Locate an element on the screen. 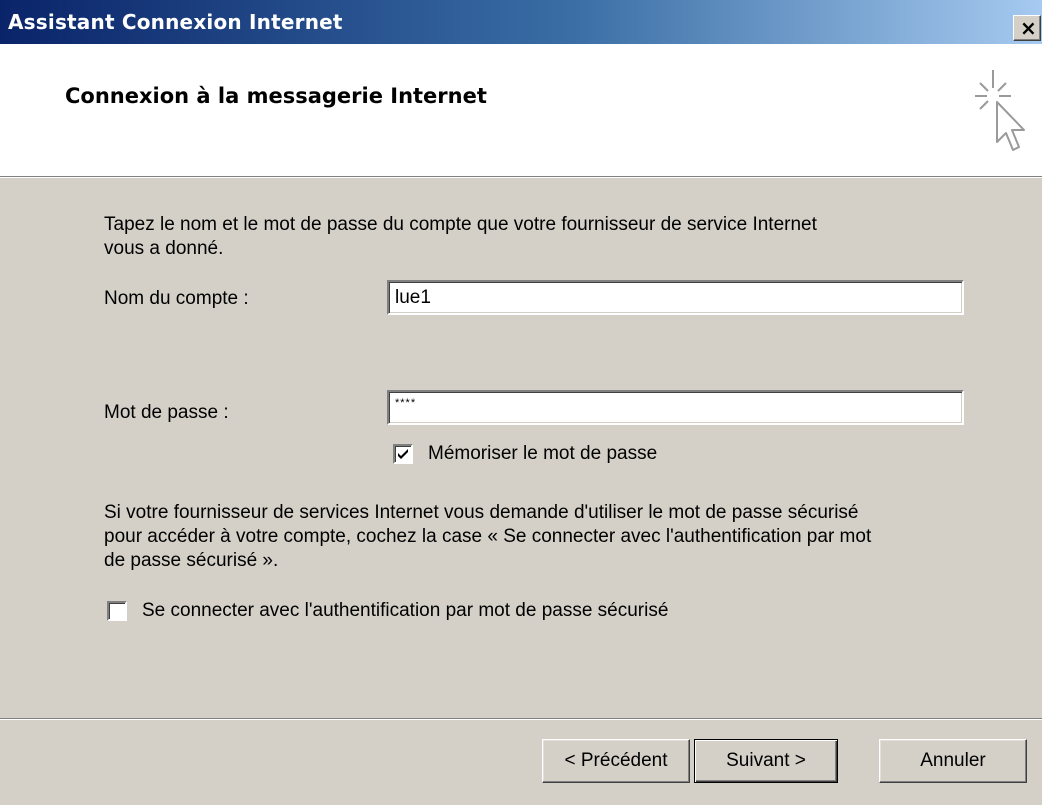 This screenshot has width=1042, height=805. password-label: Mot de passe : is located at coordinates (166, 412).